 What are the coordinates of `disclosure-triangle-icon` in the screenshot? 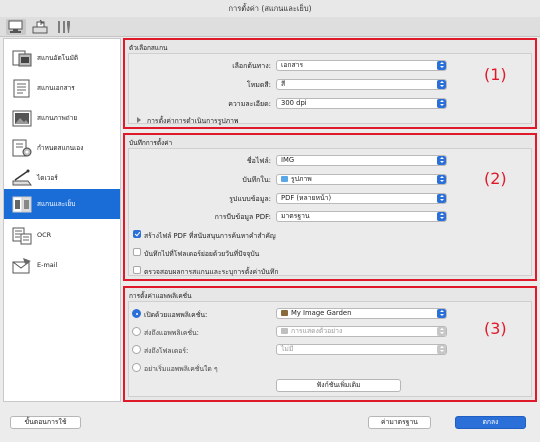 It's located at (139, 120).